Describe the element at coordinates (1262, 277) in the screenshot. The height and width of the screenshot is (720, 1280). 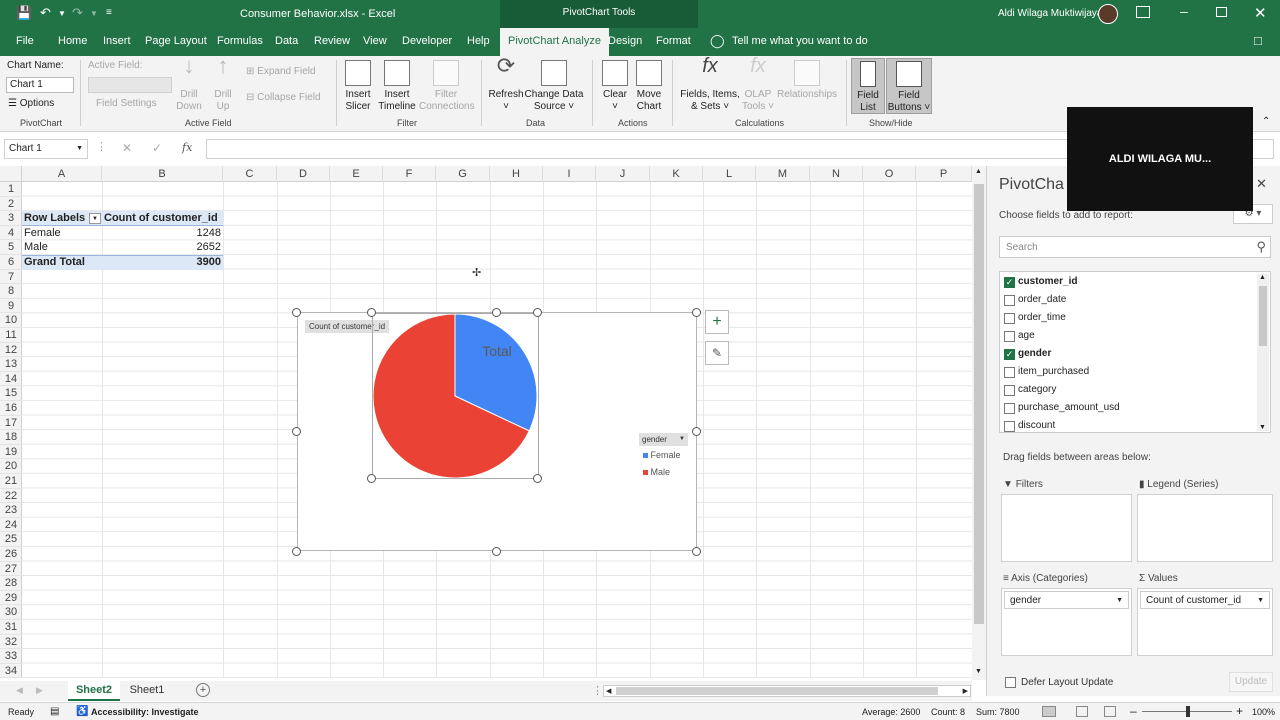
I see `field-scroll-up-icon: ▲` at that location.